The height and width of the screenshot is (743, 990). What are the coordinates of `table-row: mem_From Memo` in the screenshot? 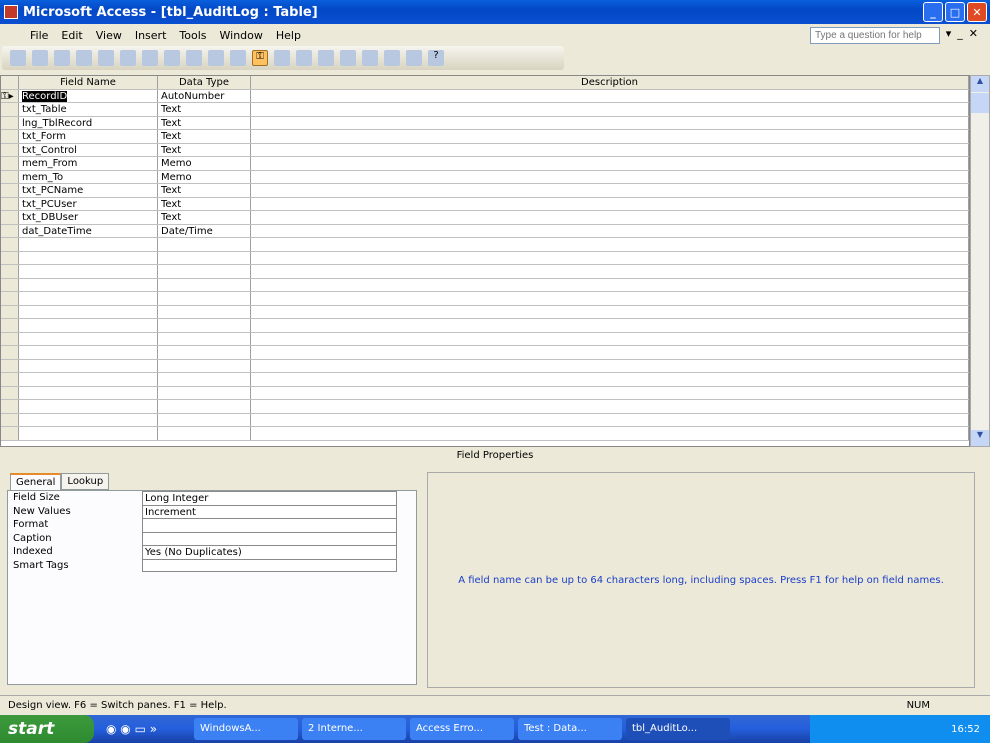 It's located at (485, 164).